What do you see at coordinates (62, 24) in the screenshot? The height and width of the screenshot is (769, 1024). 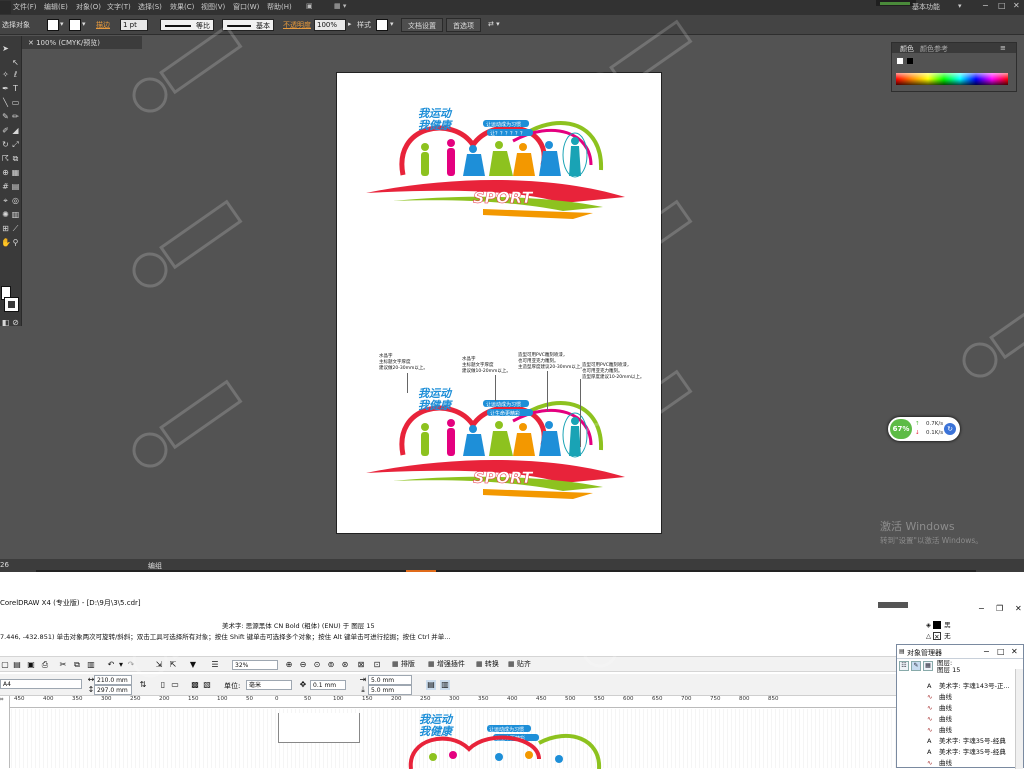 I see `fill-dropdown-icon: ▾` at bounding box center [62, 24].